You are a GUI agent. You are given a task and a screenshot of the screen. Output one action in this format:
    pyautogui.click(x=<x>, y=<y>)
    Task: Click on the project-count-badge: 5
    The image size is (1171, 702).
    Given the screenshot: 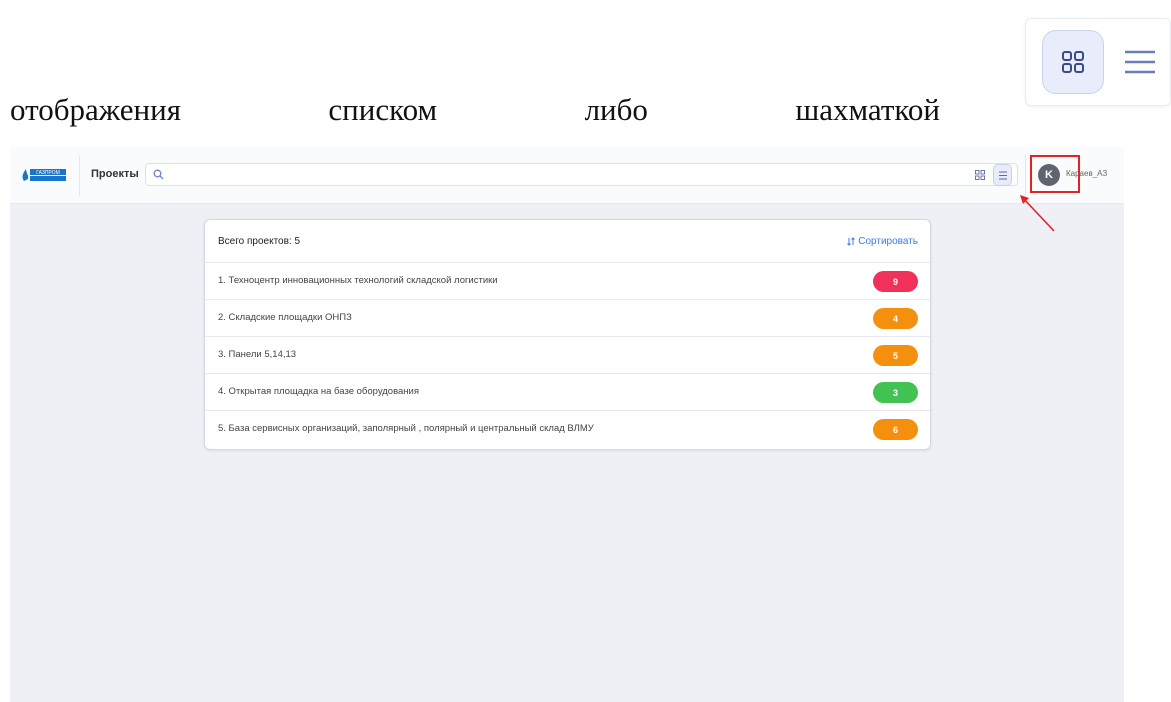 What is the action you would take?
    pyautogui.click(x=895, y=355)
    